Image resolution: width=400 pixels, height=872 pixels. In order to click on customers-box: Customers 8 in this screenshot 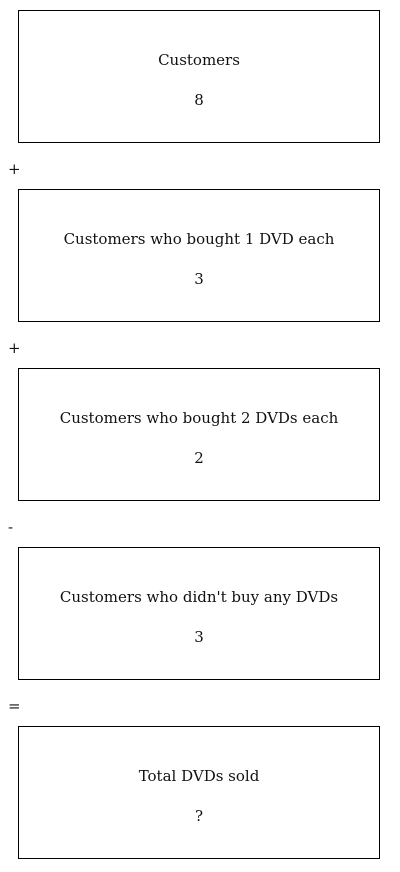, I will do `click(199, 76)`.